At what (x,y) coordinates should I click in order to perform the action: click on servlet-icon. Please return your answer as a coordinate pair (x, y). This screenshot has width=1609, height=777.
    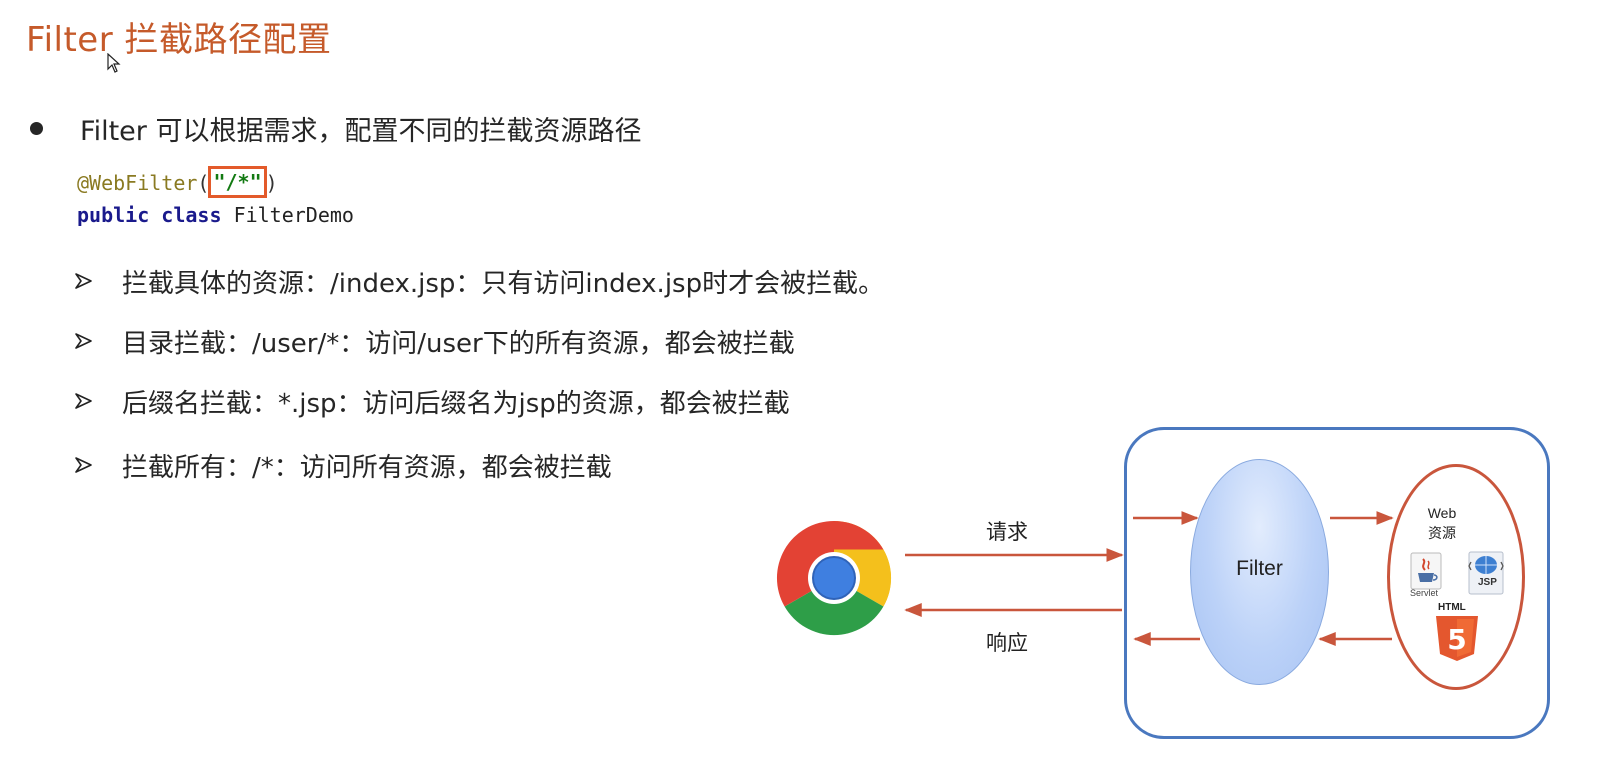
    Looking at the image, I should click on (1426, 571).